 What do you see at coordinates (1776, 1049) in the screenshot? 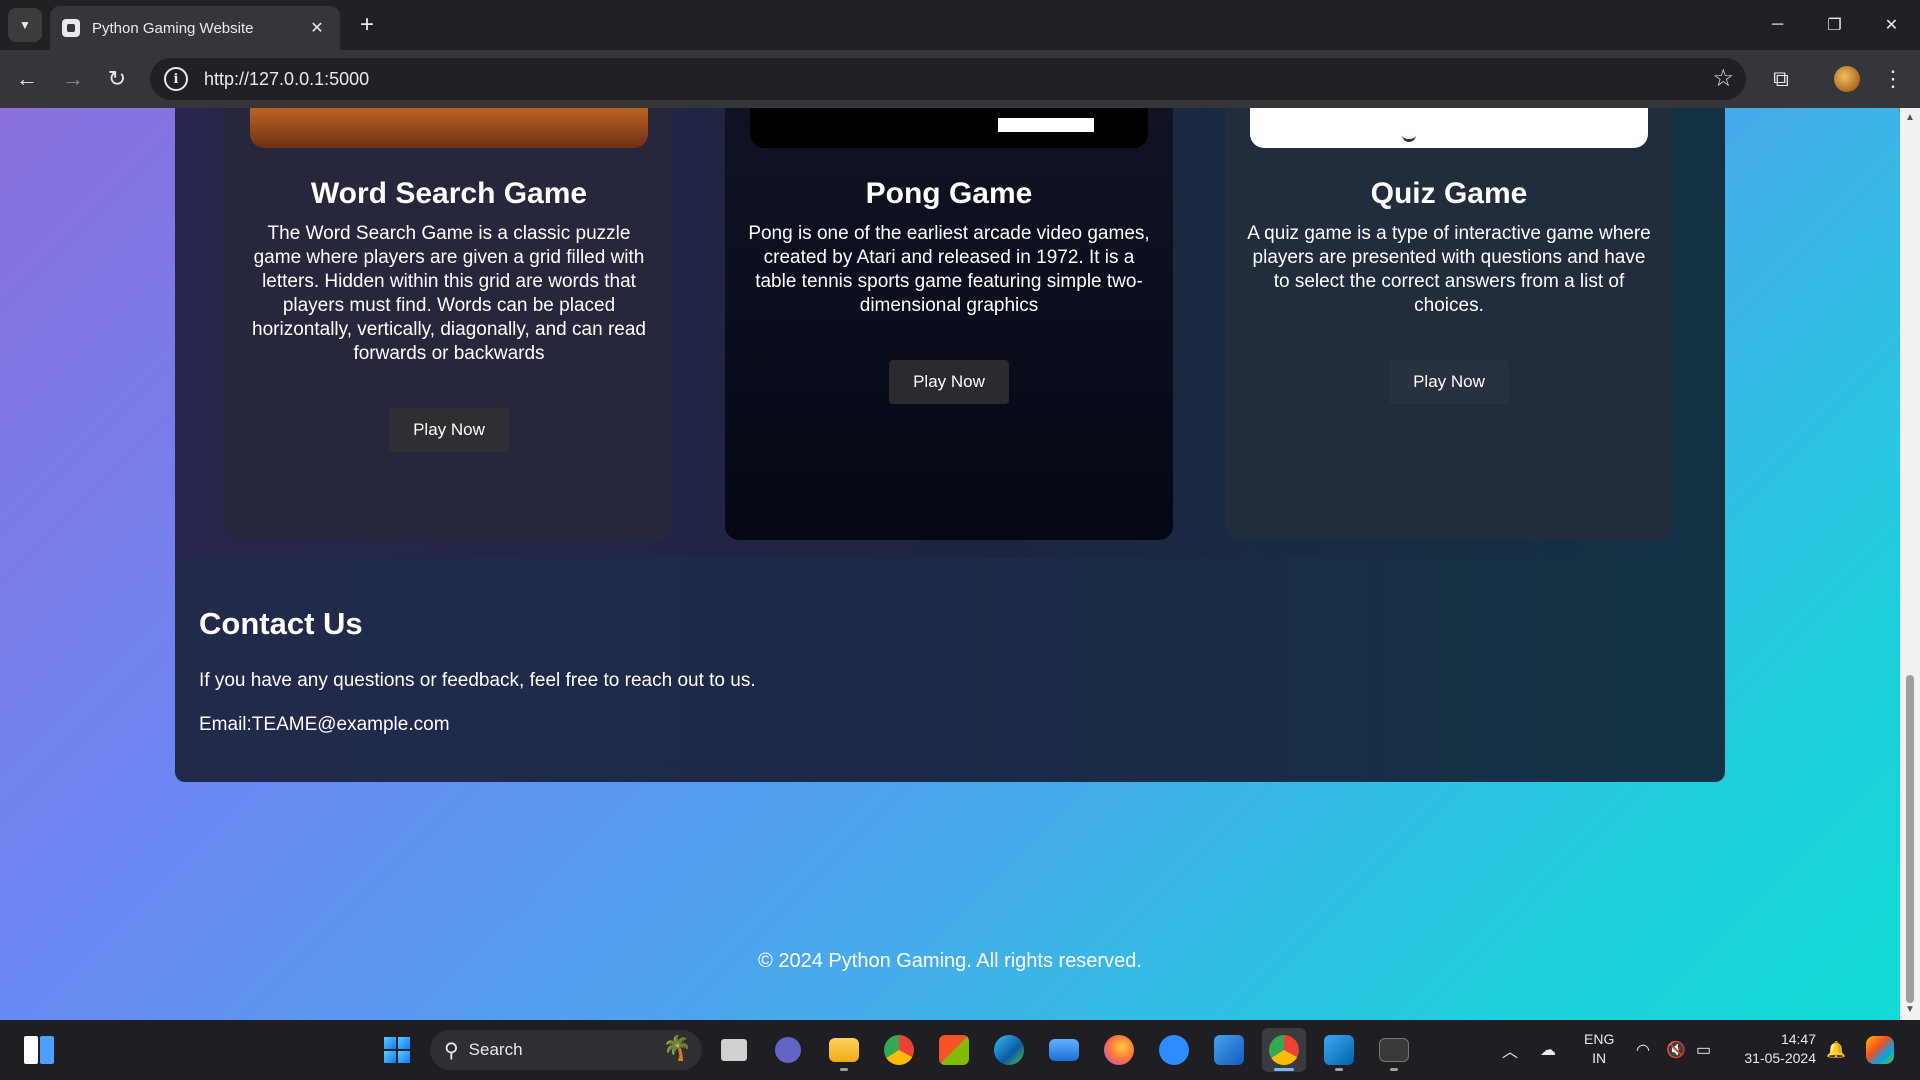
I see `clock: 14:47 31-05-2024` at bounding box center [1776, 1049].